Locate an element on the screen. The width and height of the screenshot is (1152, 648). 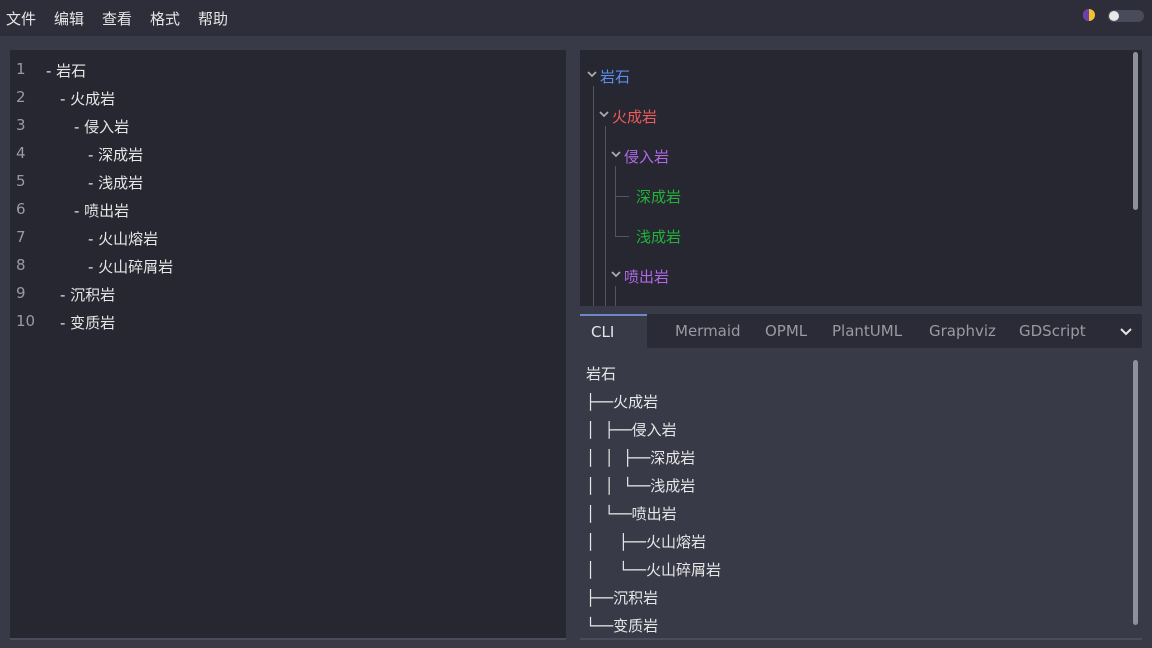
line-number: 9 is located at coordinates (21, 293).